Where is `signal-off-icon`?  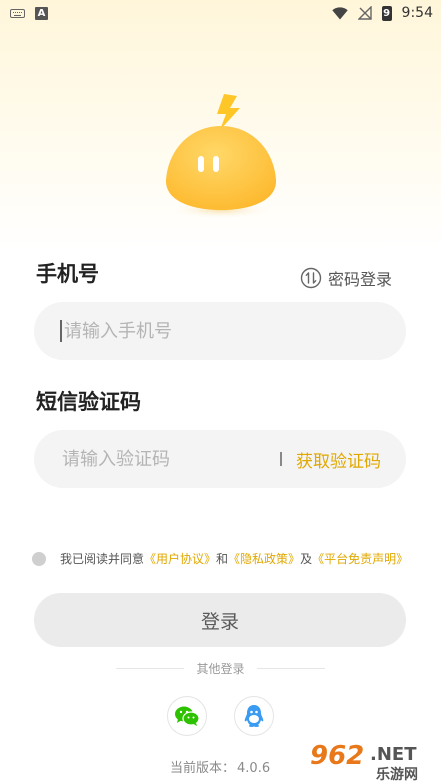 signal-off-icon is located at coordinates (364, 13).